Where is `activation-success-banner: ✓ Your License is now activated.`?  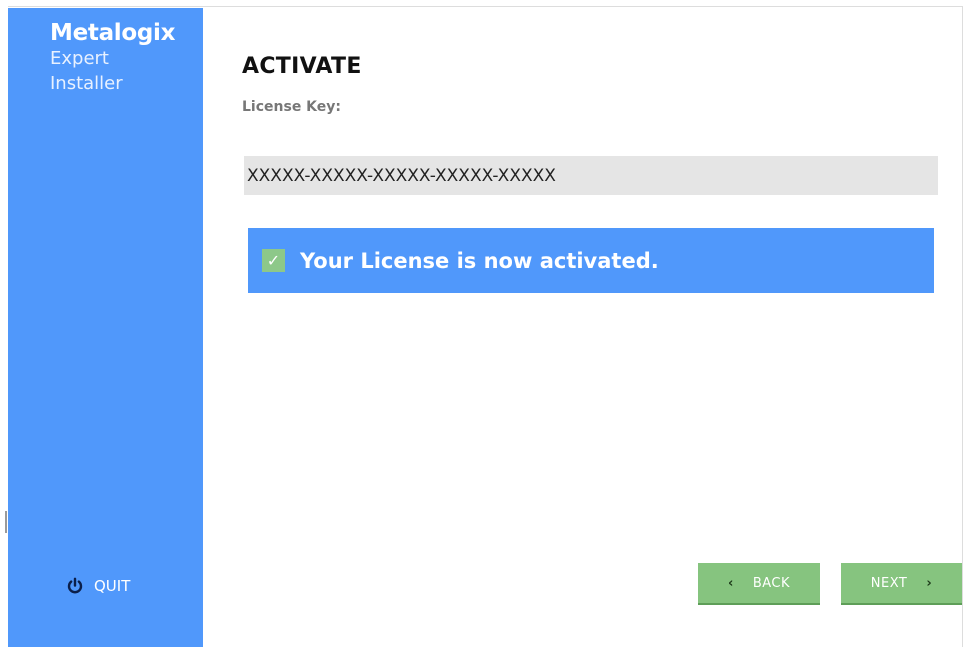 activation-success-banner: ✓ Your License is now activated. is located at coordinates (591, 260).